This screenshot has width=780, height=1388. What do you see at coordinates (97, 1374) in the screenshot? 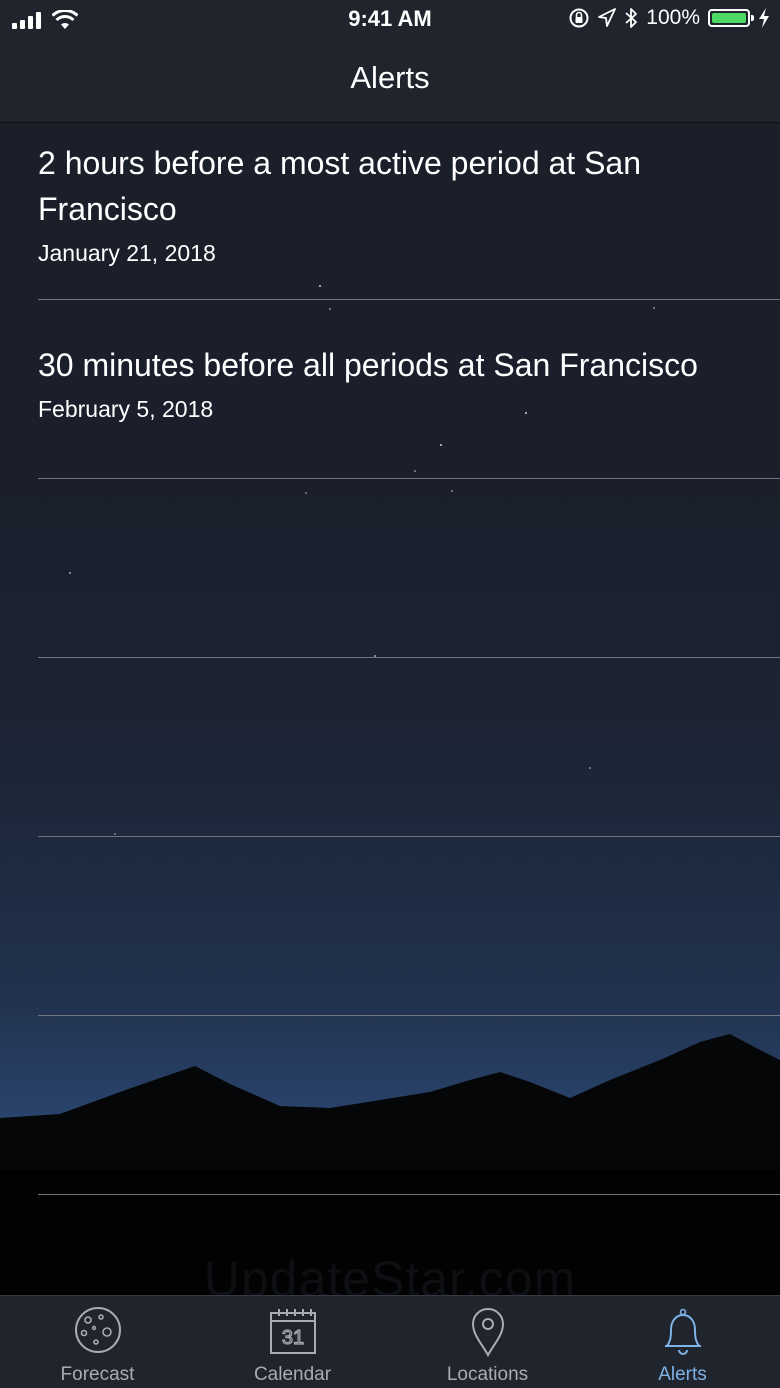
I see `tab-label: Forecast` at bounding box center [97, 1374].